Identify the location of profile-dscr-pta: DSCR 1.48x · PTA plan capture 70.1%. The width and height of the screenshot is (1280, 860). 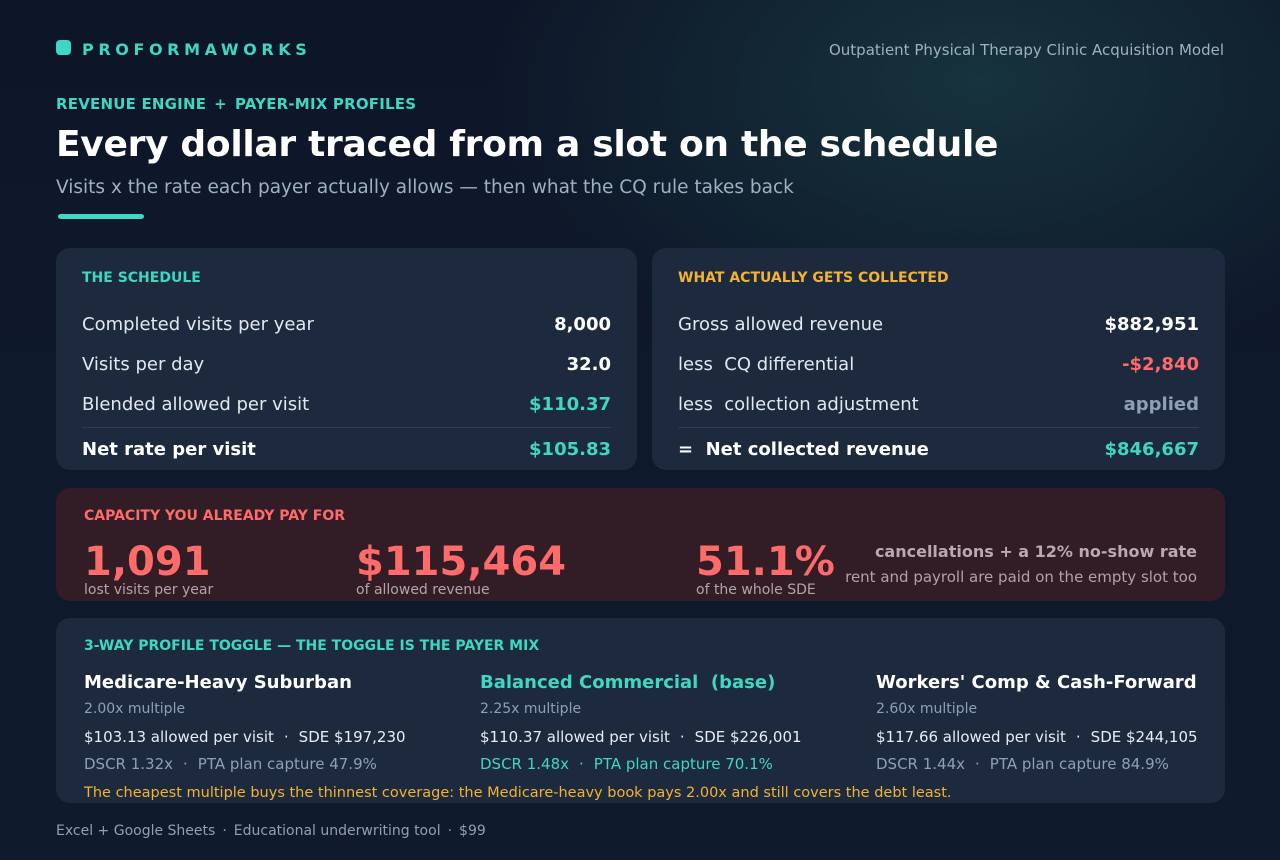
(670, 764).